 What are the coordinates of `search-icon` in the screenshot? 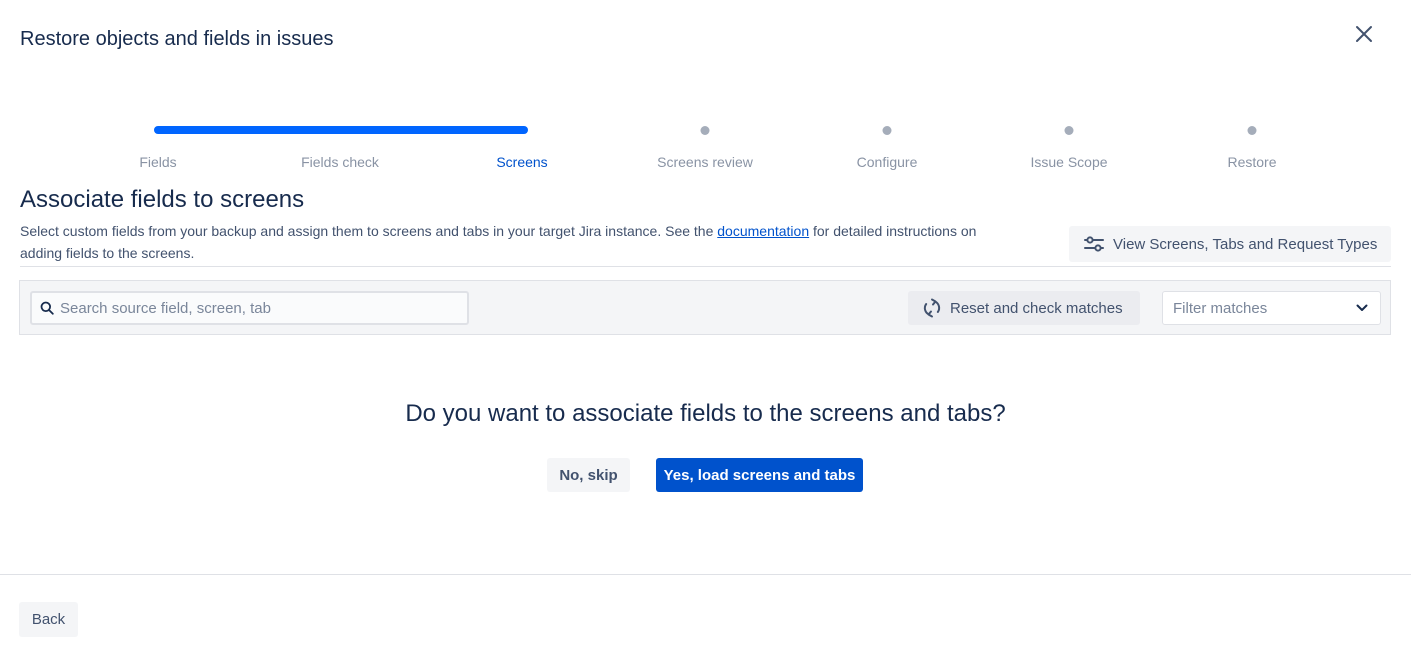 It's located at (47, 308).